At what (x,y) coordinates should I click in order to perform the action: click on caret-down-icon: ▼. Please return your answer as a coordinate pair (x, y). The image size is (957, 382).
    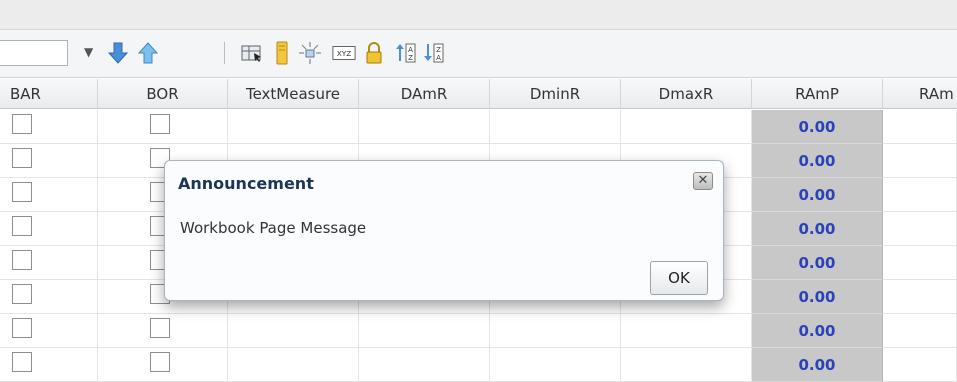
    Looking at the image, I should click on (88, 52).